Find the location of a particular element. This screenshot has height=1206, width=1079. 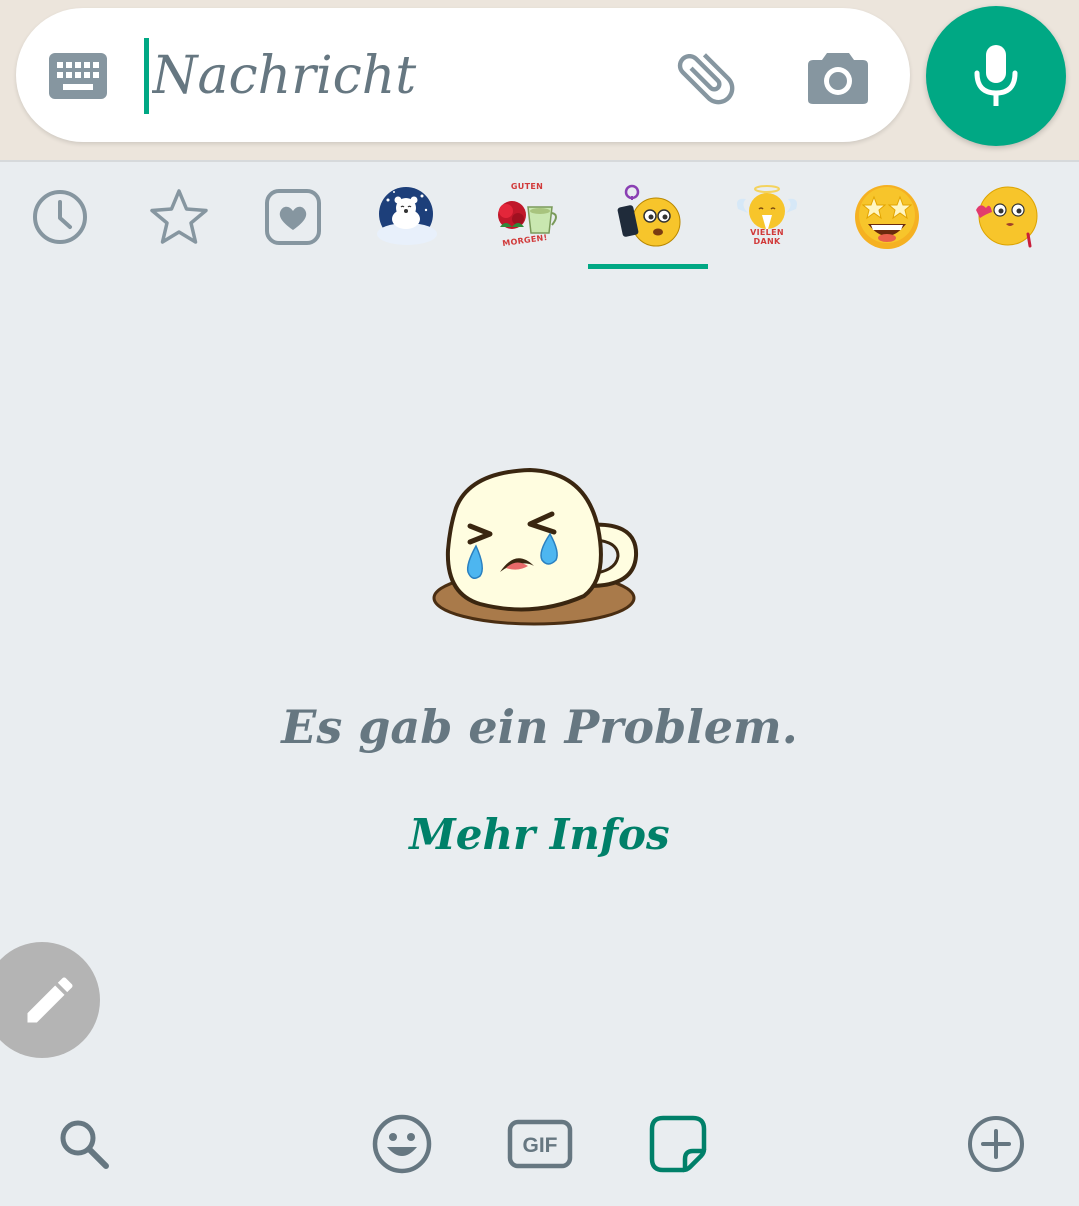

tab-emoji-phone-pack is located at coordinates (647, 217).